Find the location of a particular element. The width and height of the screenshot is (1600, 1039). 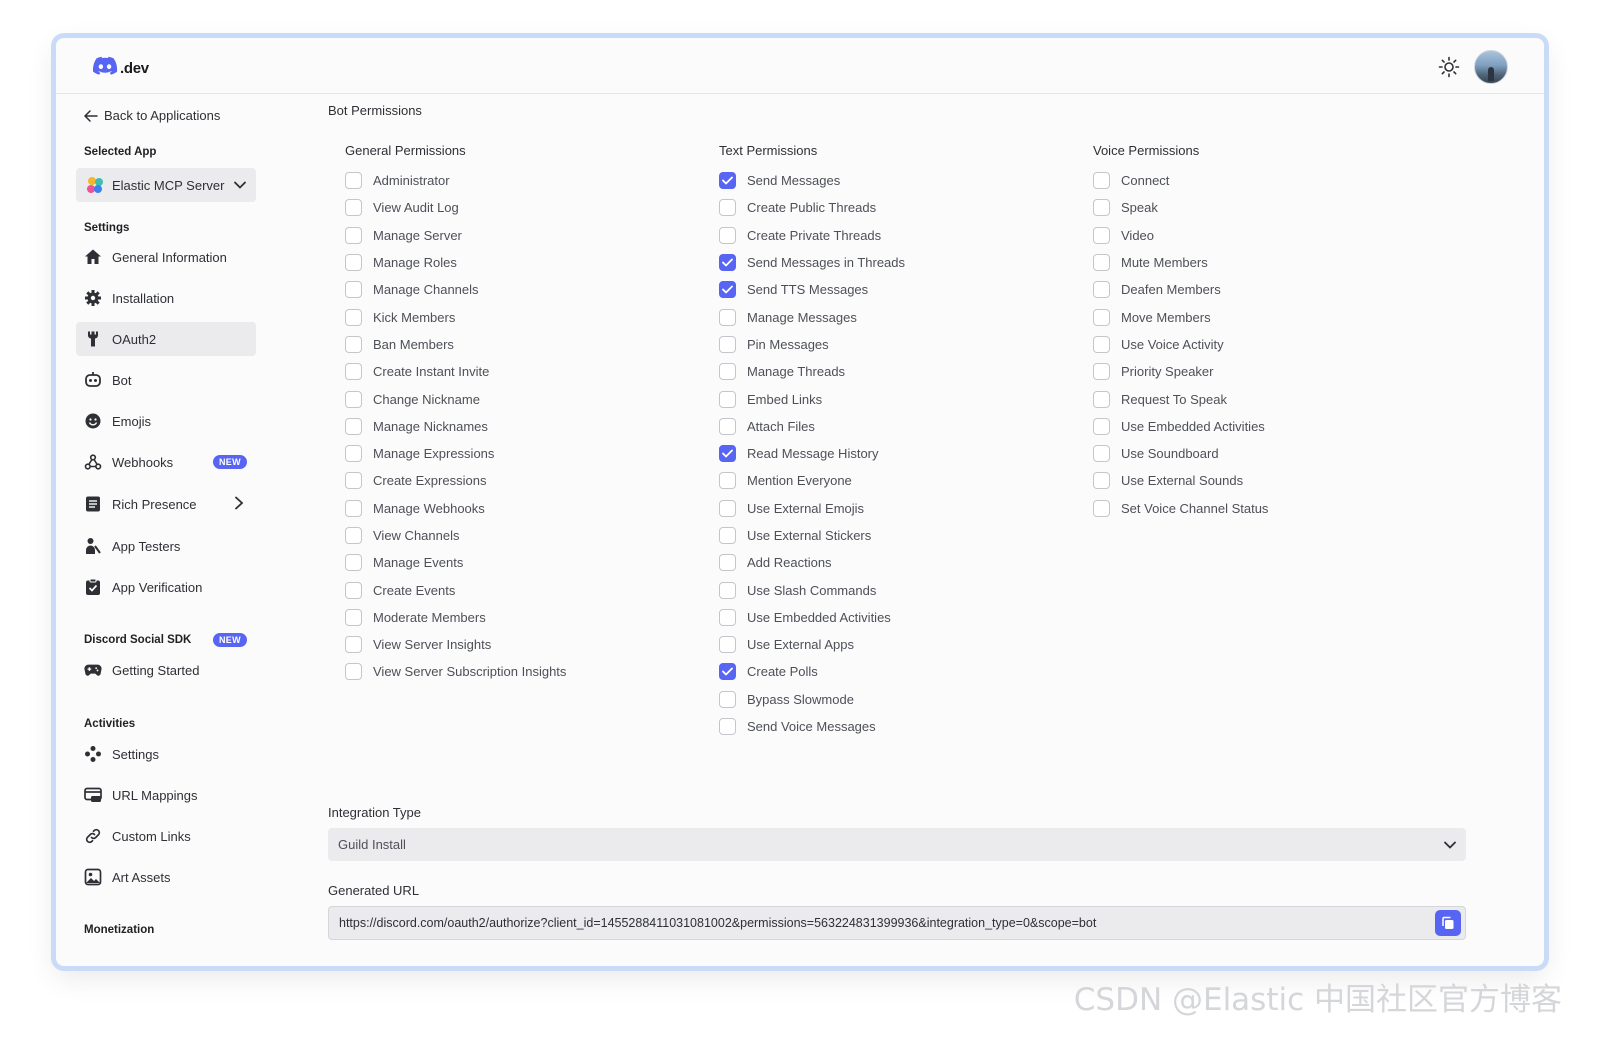

permission-row: View Audit Log is located at coordinates (455, 207).